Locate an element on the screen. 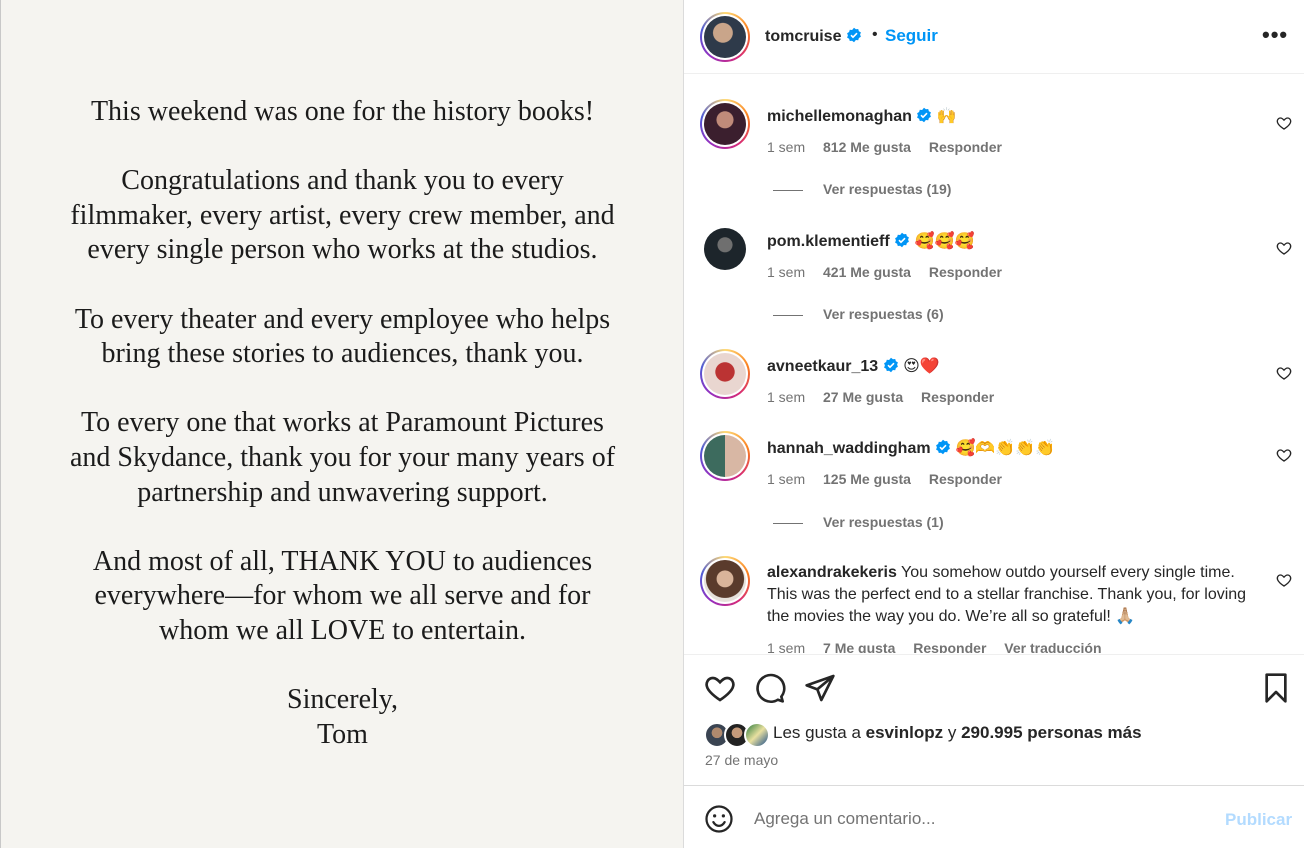 This screenshot has width=1304, height=848. comment-likes: 125 Me gusta is located at coordinates (867, 479).